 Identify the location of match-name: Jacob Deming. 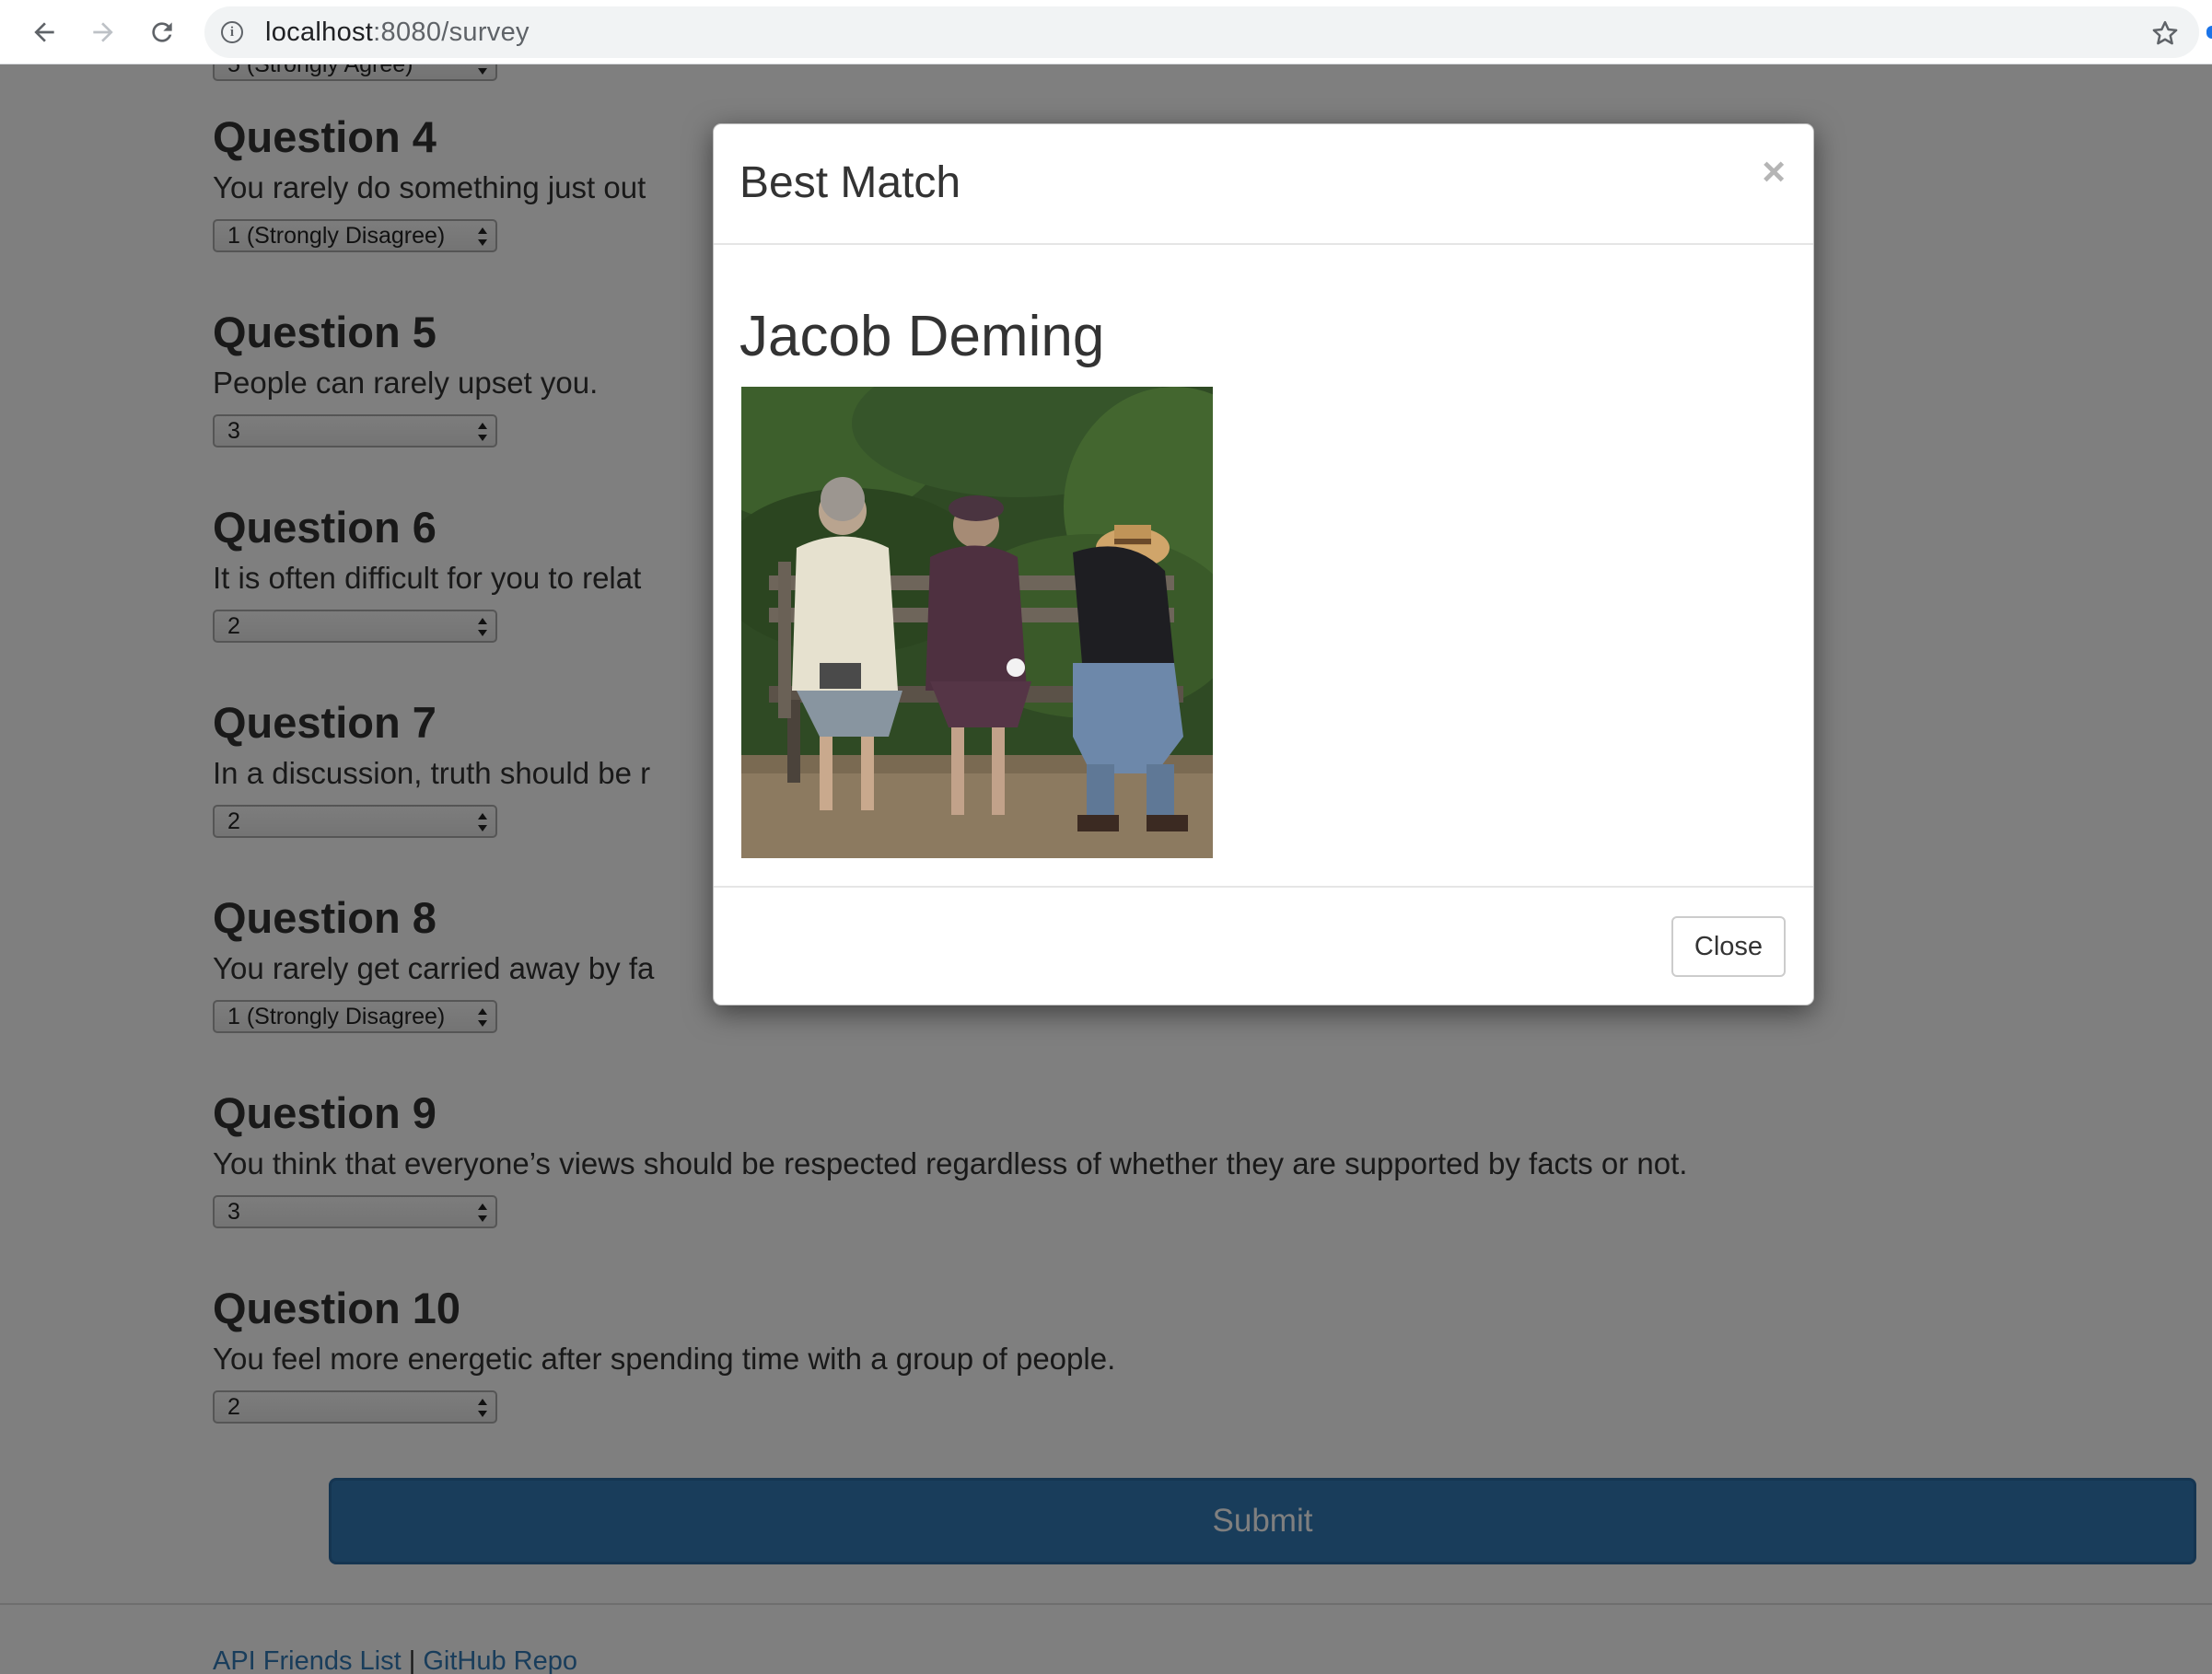
(922, 336).